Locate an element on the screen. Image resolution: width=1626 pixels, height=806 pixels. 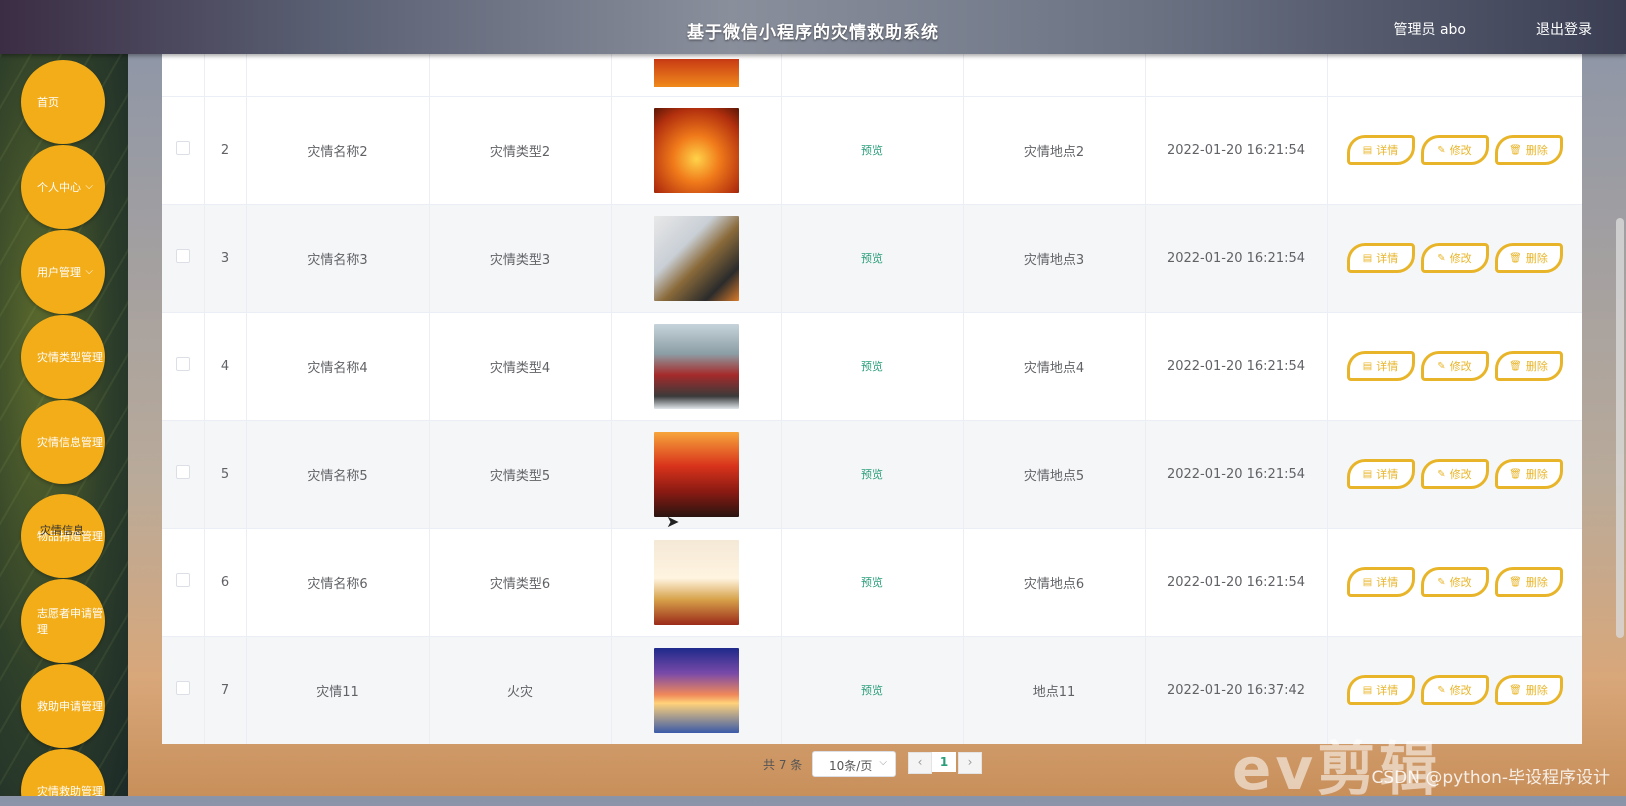
sidebar-item-disaster-info: 灾情信息管理 is located at coordinates (63, 442).